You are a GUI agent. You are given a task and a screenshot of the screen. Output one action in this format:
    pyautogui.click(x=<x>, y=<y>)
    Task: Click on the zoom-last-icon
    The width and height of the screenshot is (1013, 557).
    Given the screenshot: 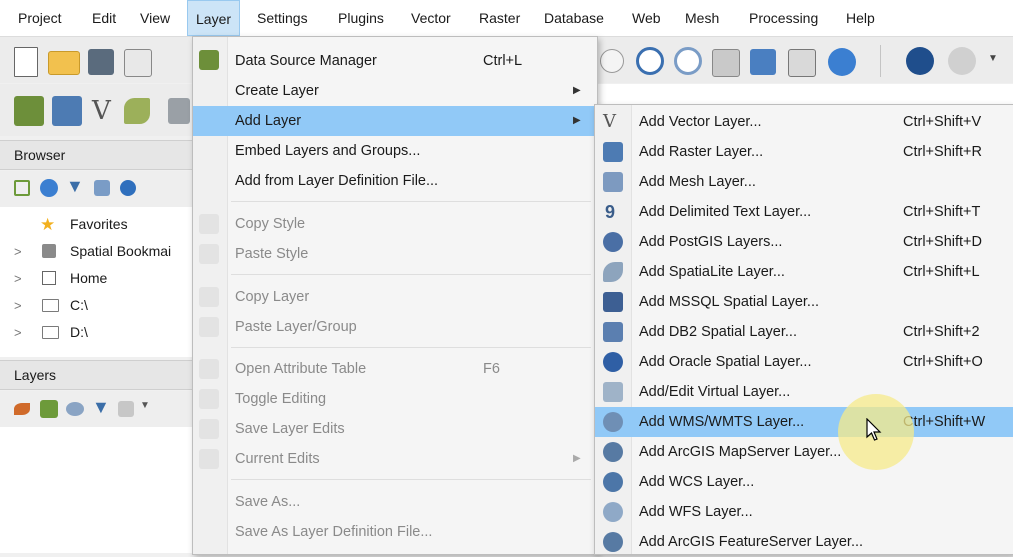 What is the action you would take?
    pyautogui.click(x=726, y=63)
    